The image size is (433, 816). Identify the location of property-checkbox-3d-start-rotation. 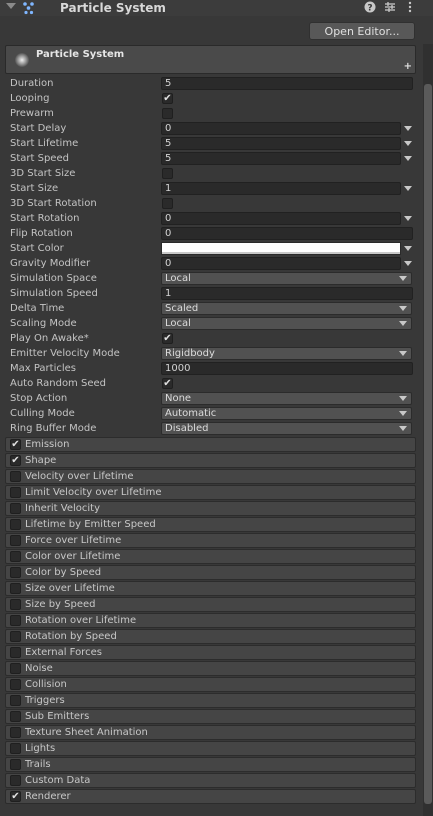
(167, 203).